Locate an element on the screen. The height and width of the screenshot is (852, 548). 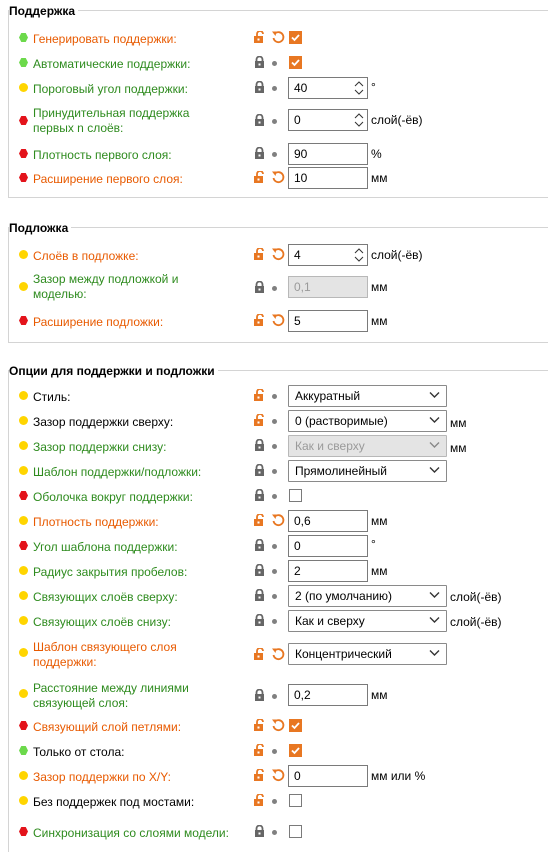
buildplate-only-checkbox is located at coordinates (295, 750).